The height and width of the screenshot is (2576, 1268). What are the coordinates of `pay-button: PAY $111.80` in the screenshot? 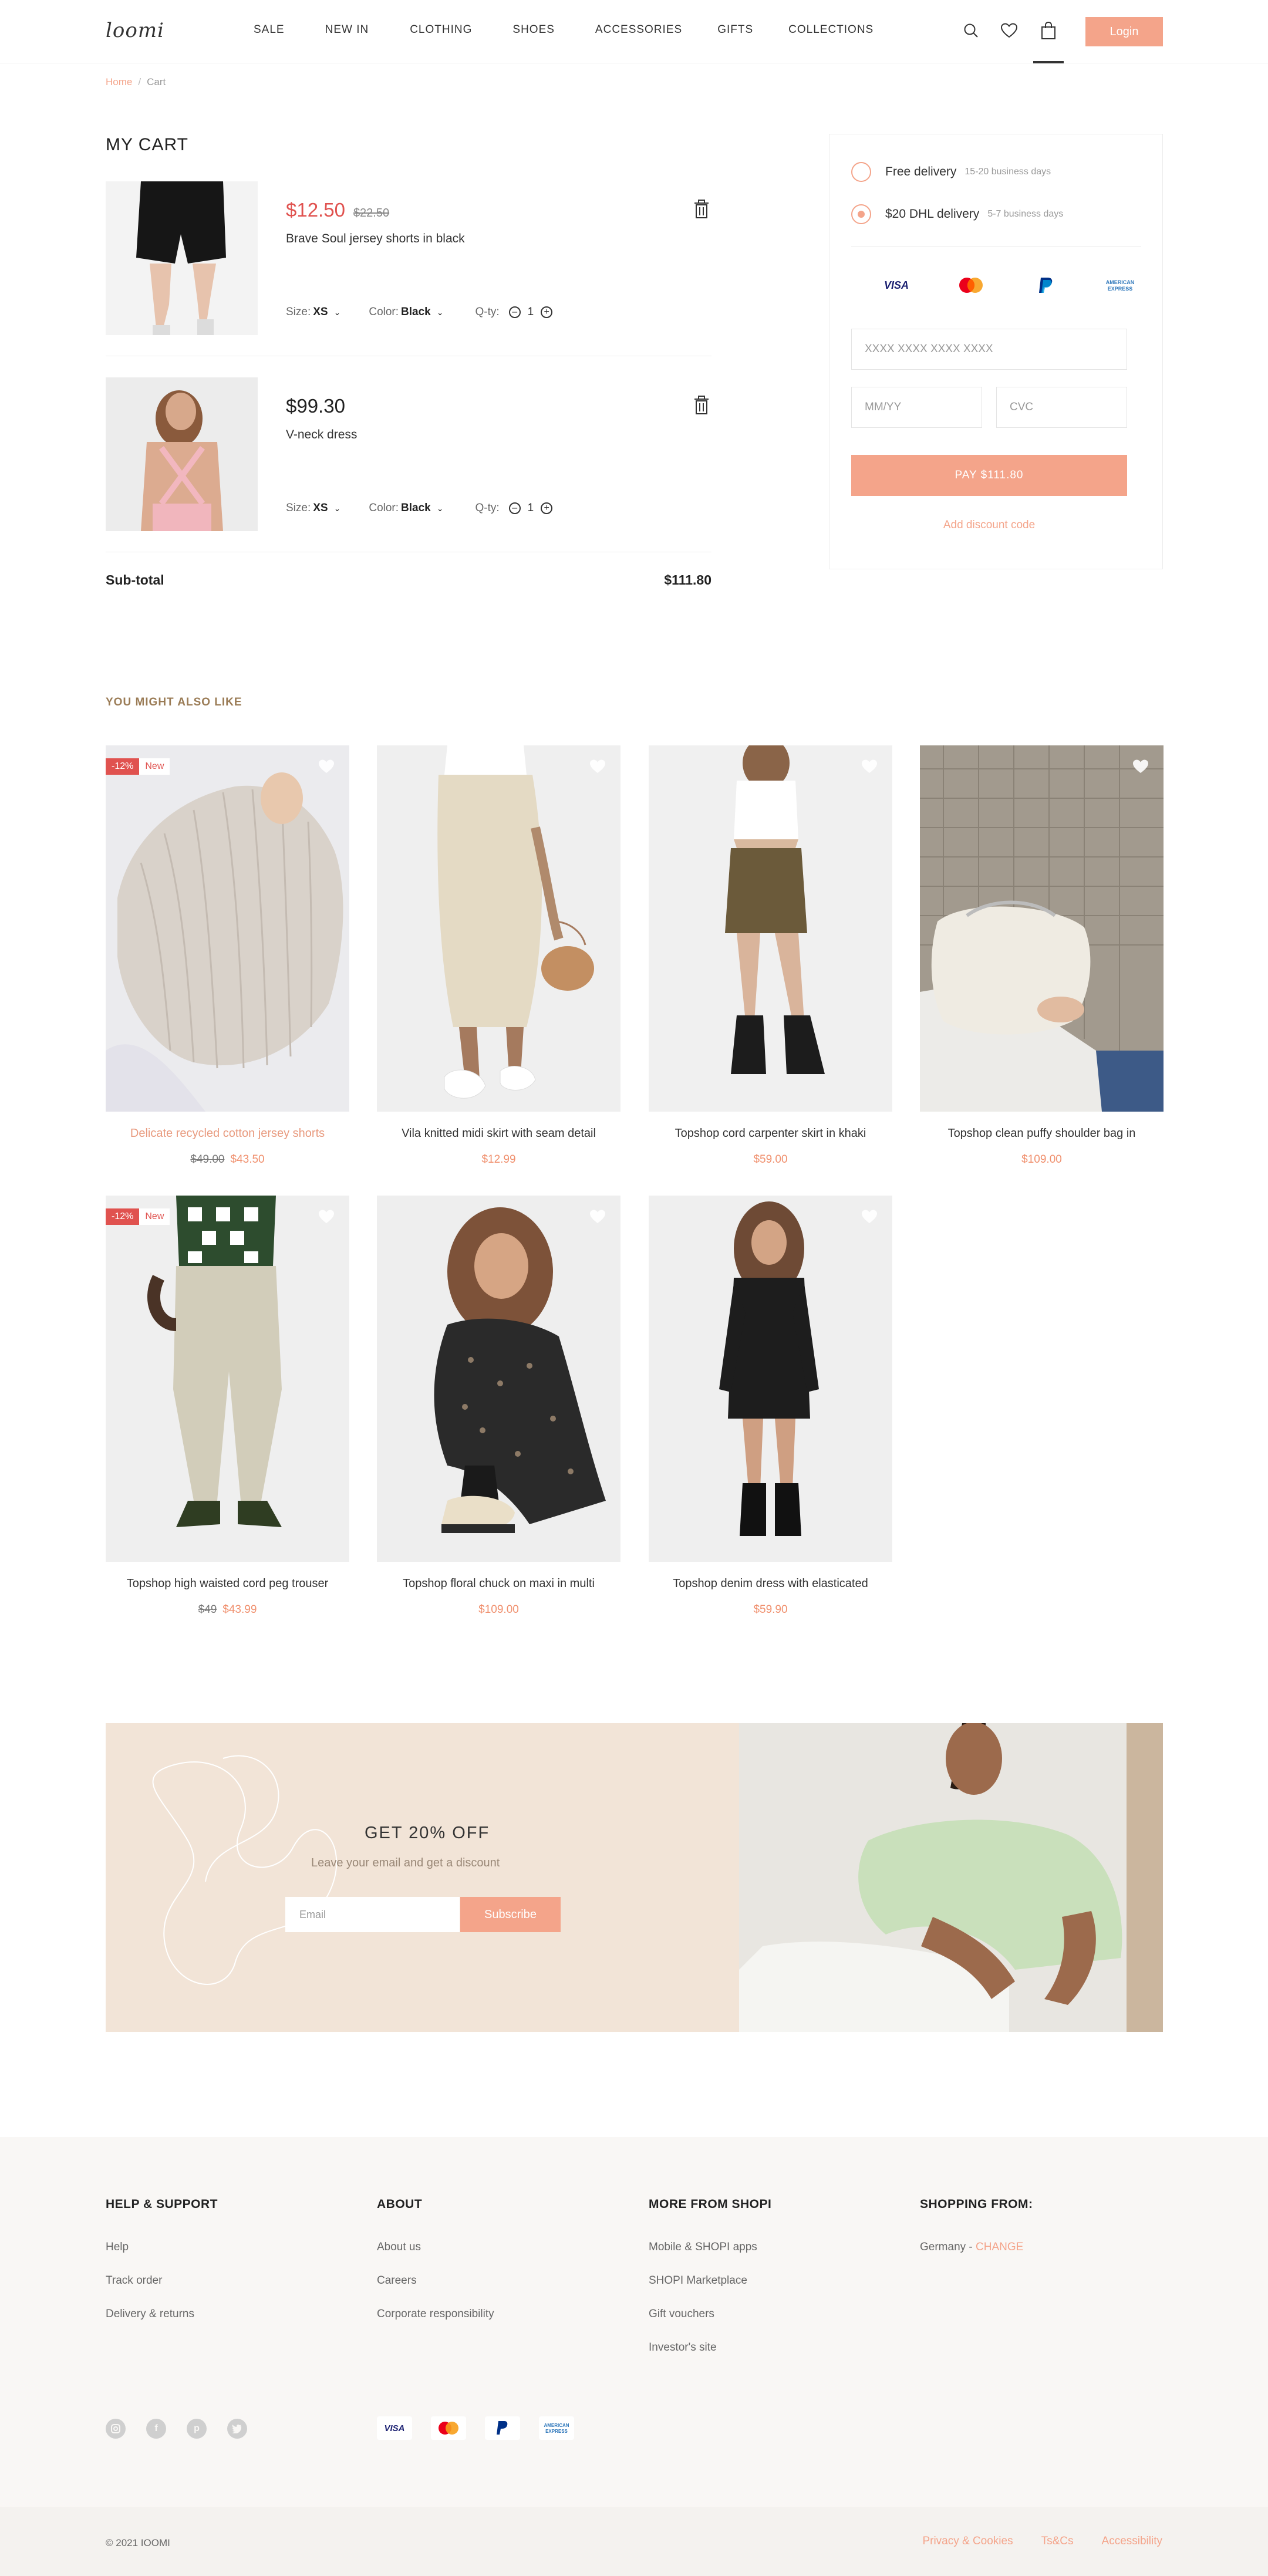 It's located at (989, 476).